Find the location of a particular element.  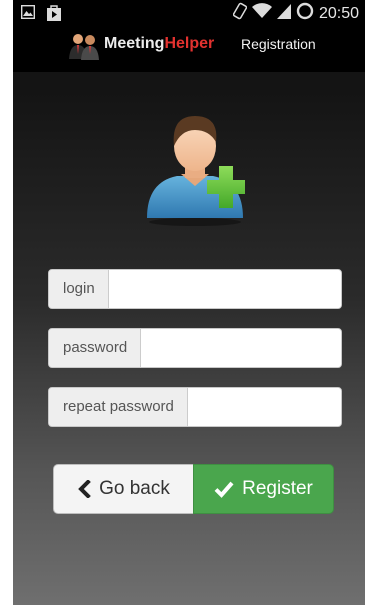

go-back-button: Go back is located at coordinates (123, 489).